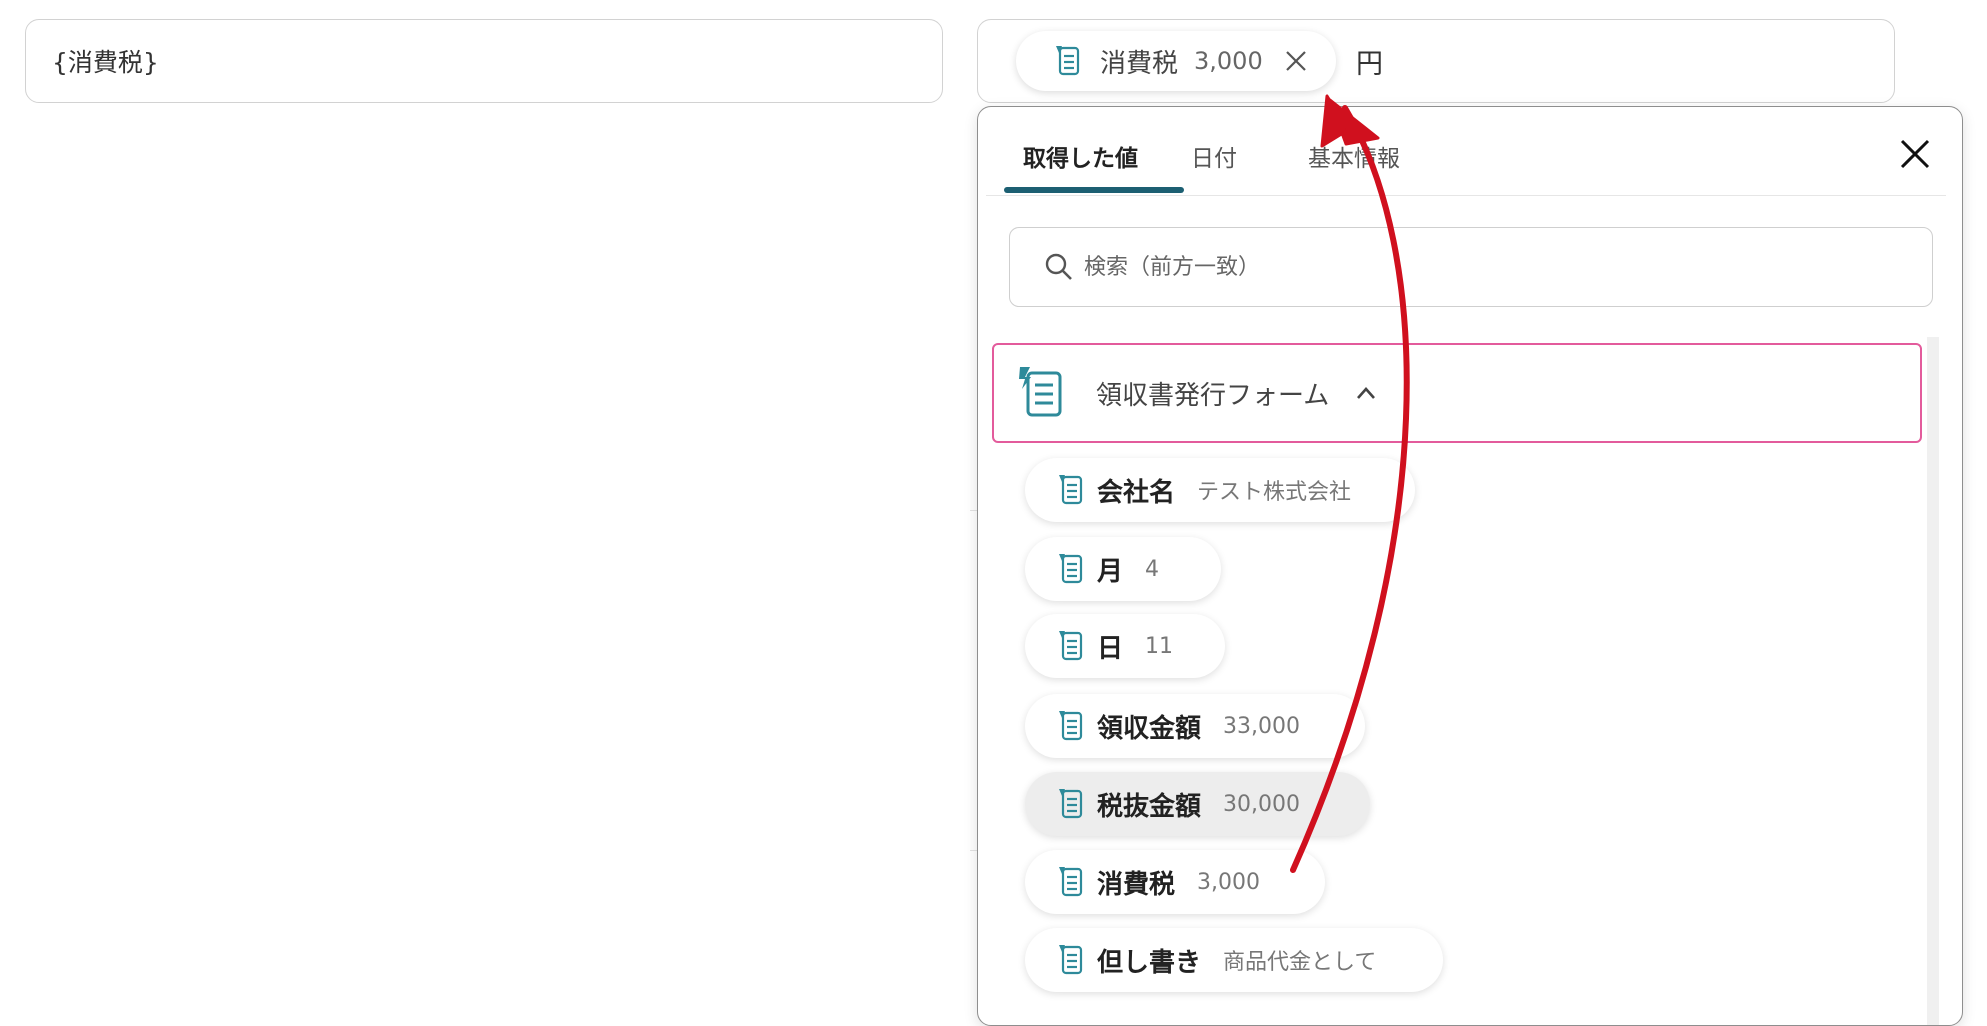 The height and width of the screenshot is (1026, 1987). I want to click on item-label: 消費税, so click(1136, 884).